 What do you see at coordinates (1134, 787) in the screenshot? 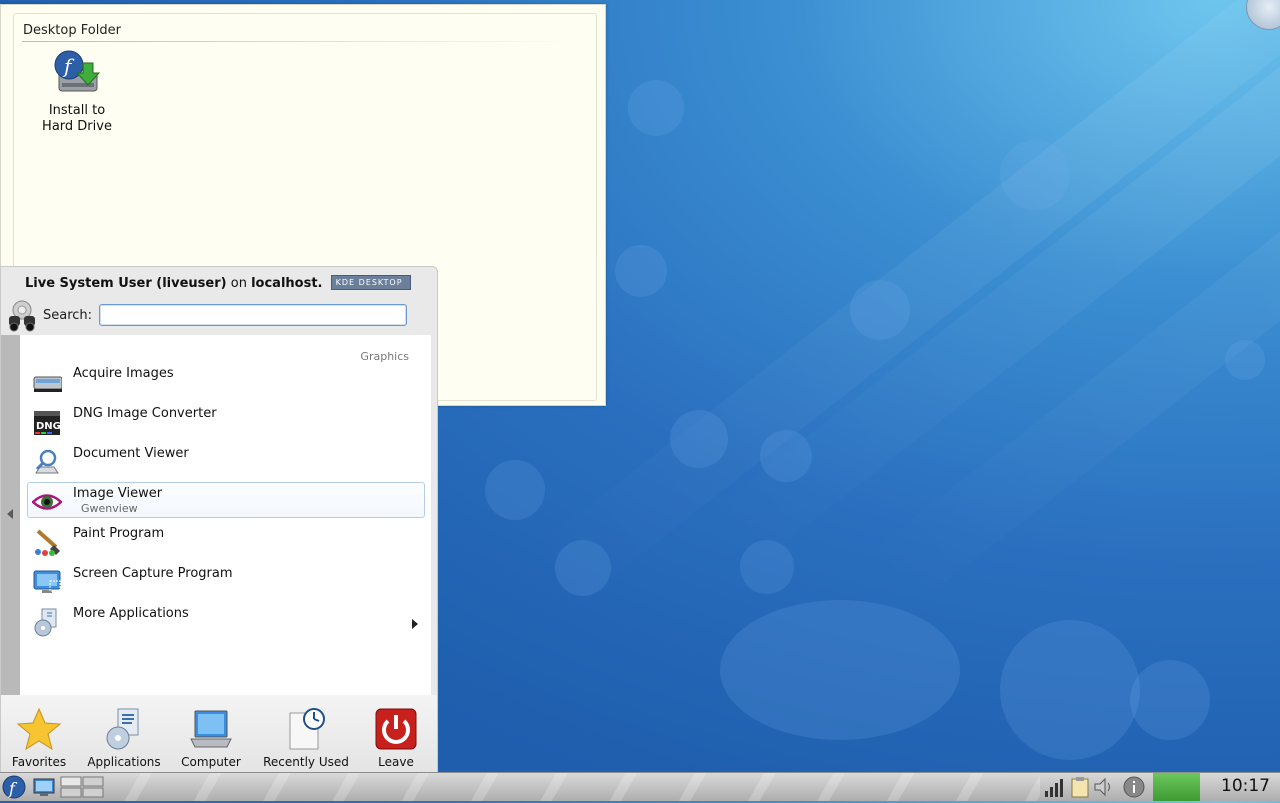
I see `info-icon` at bounding box center [1134, 787].